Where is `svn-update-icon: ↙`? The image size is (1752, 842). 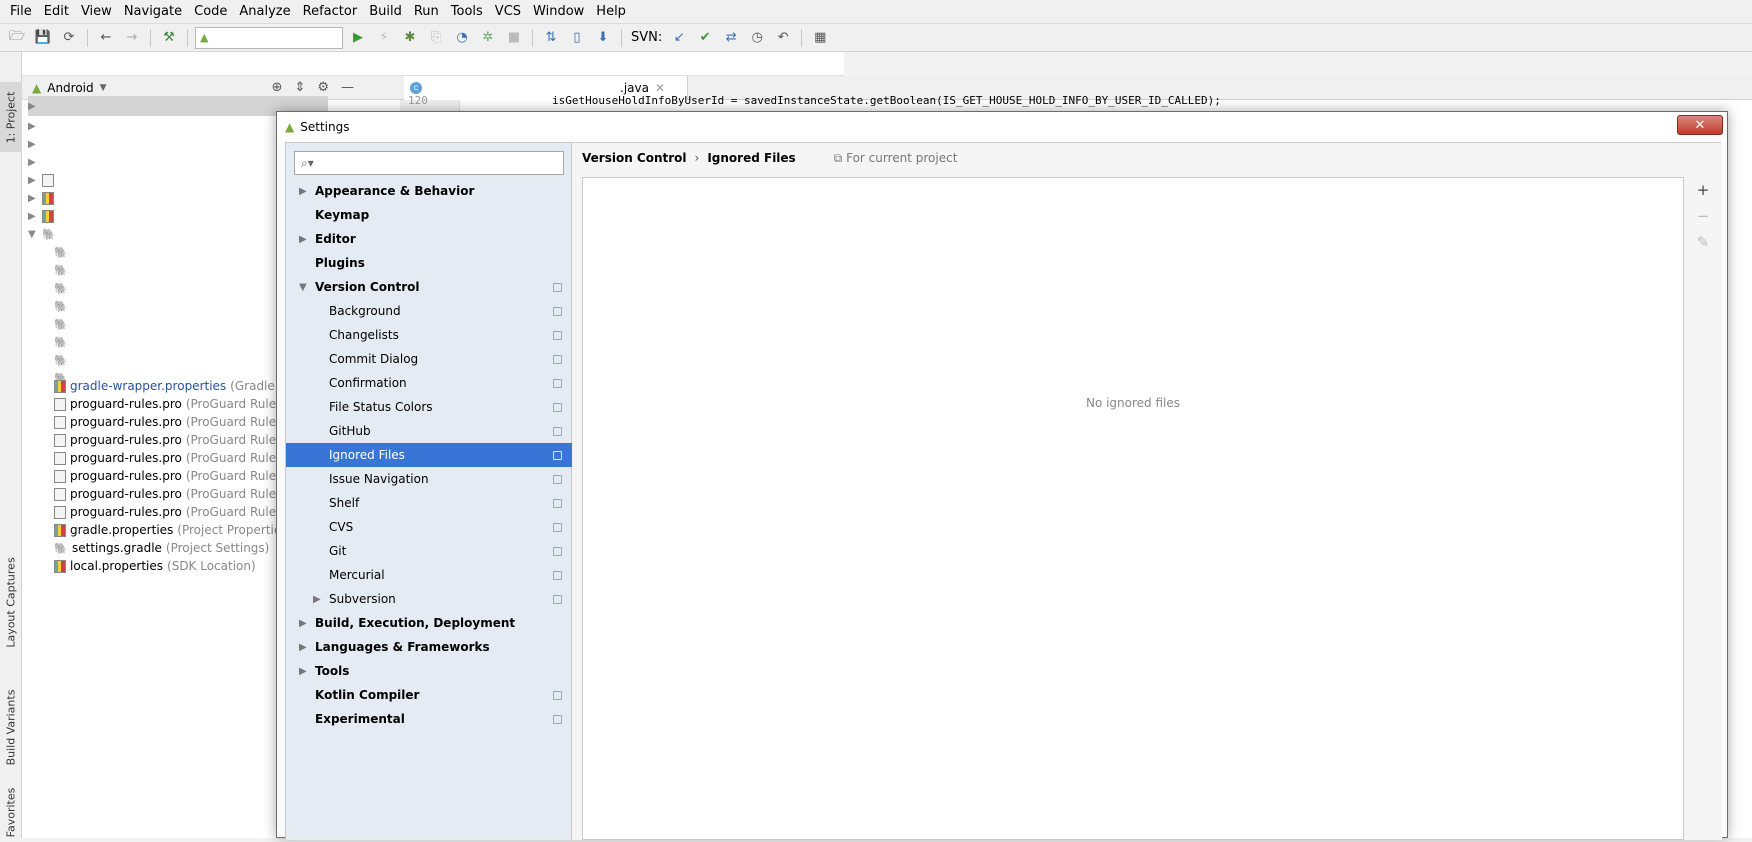 svn-update-icon: ↙ is located at coordinates (679, 38).